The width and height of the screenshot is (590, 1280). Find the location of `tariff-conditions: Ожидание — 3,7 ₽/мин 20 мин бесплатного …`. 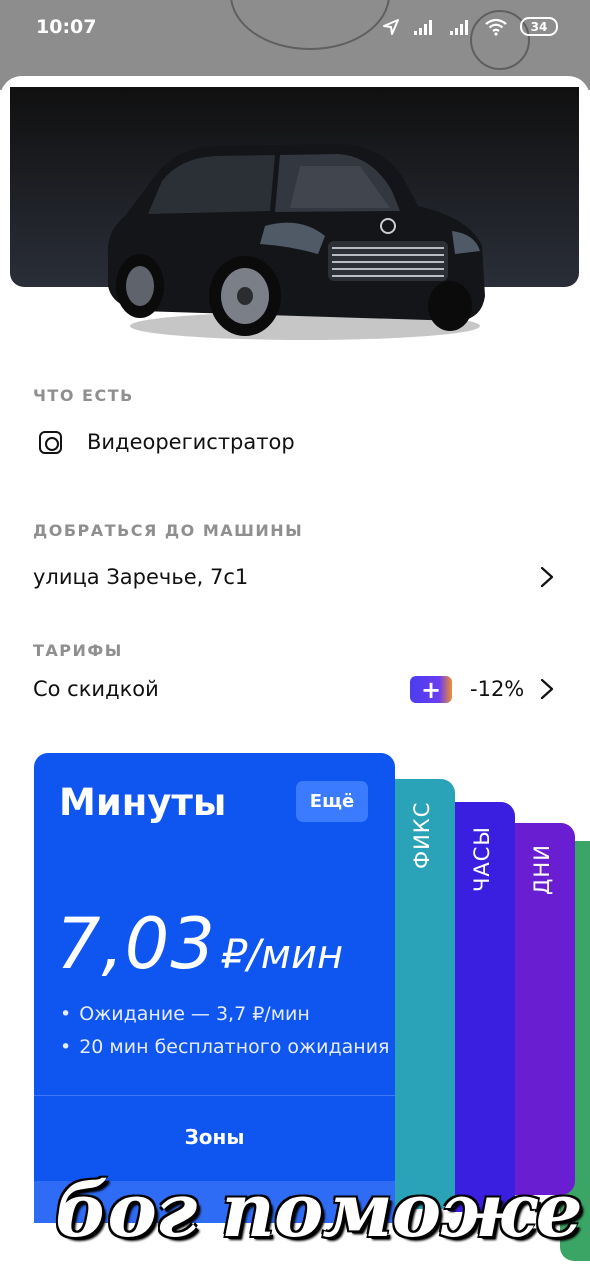

tariff-conditions: Ожидание — 3,7 ₽/мин 20 мин бесплатного … is located at coordinates (224, 1036).